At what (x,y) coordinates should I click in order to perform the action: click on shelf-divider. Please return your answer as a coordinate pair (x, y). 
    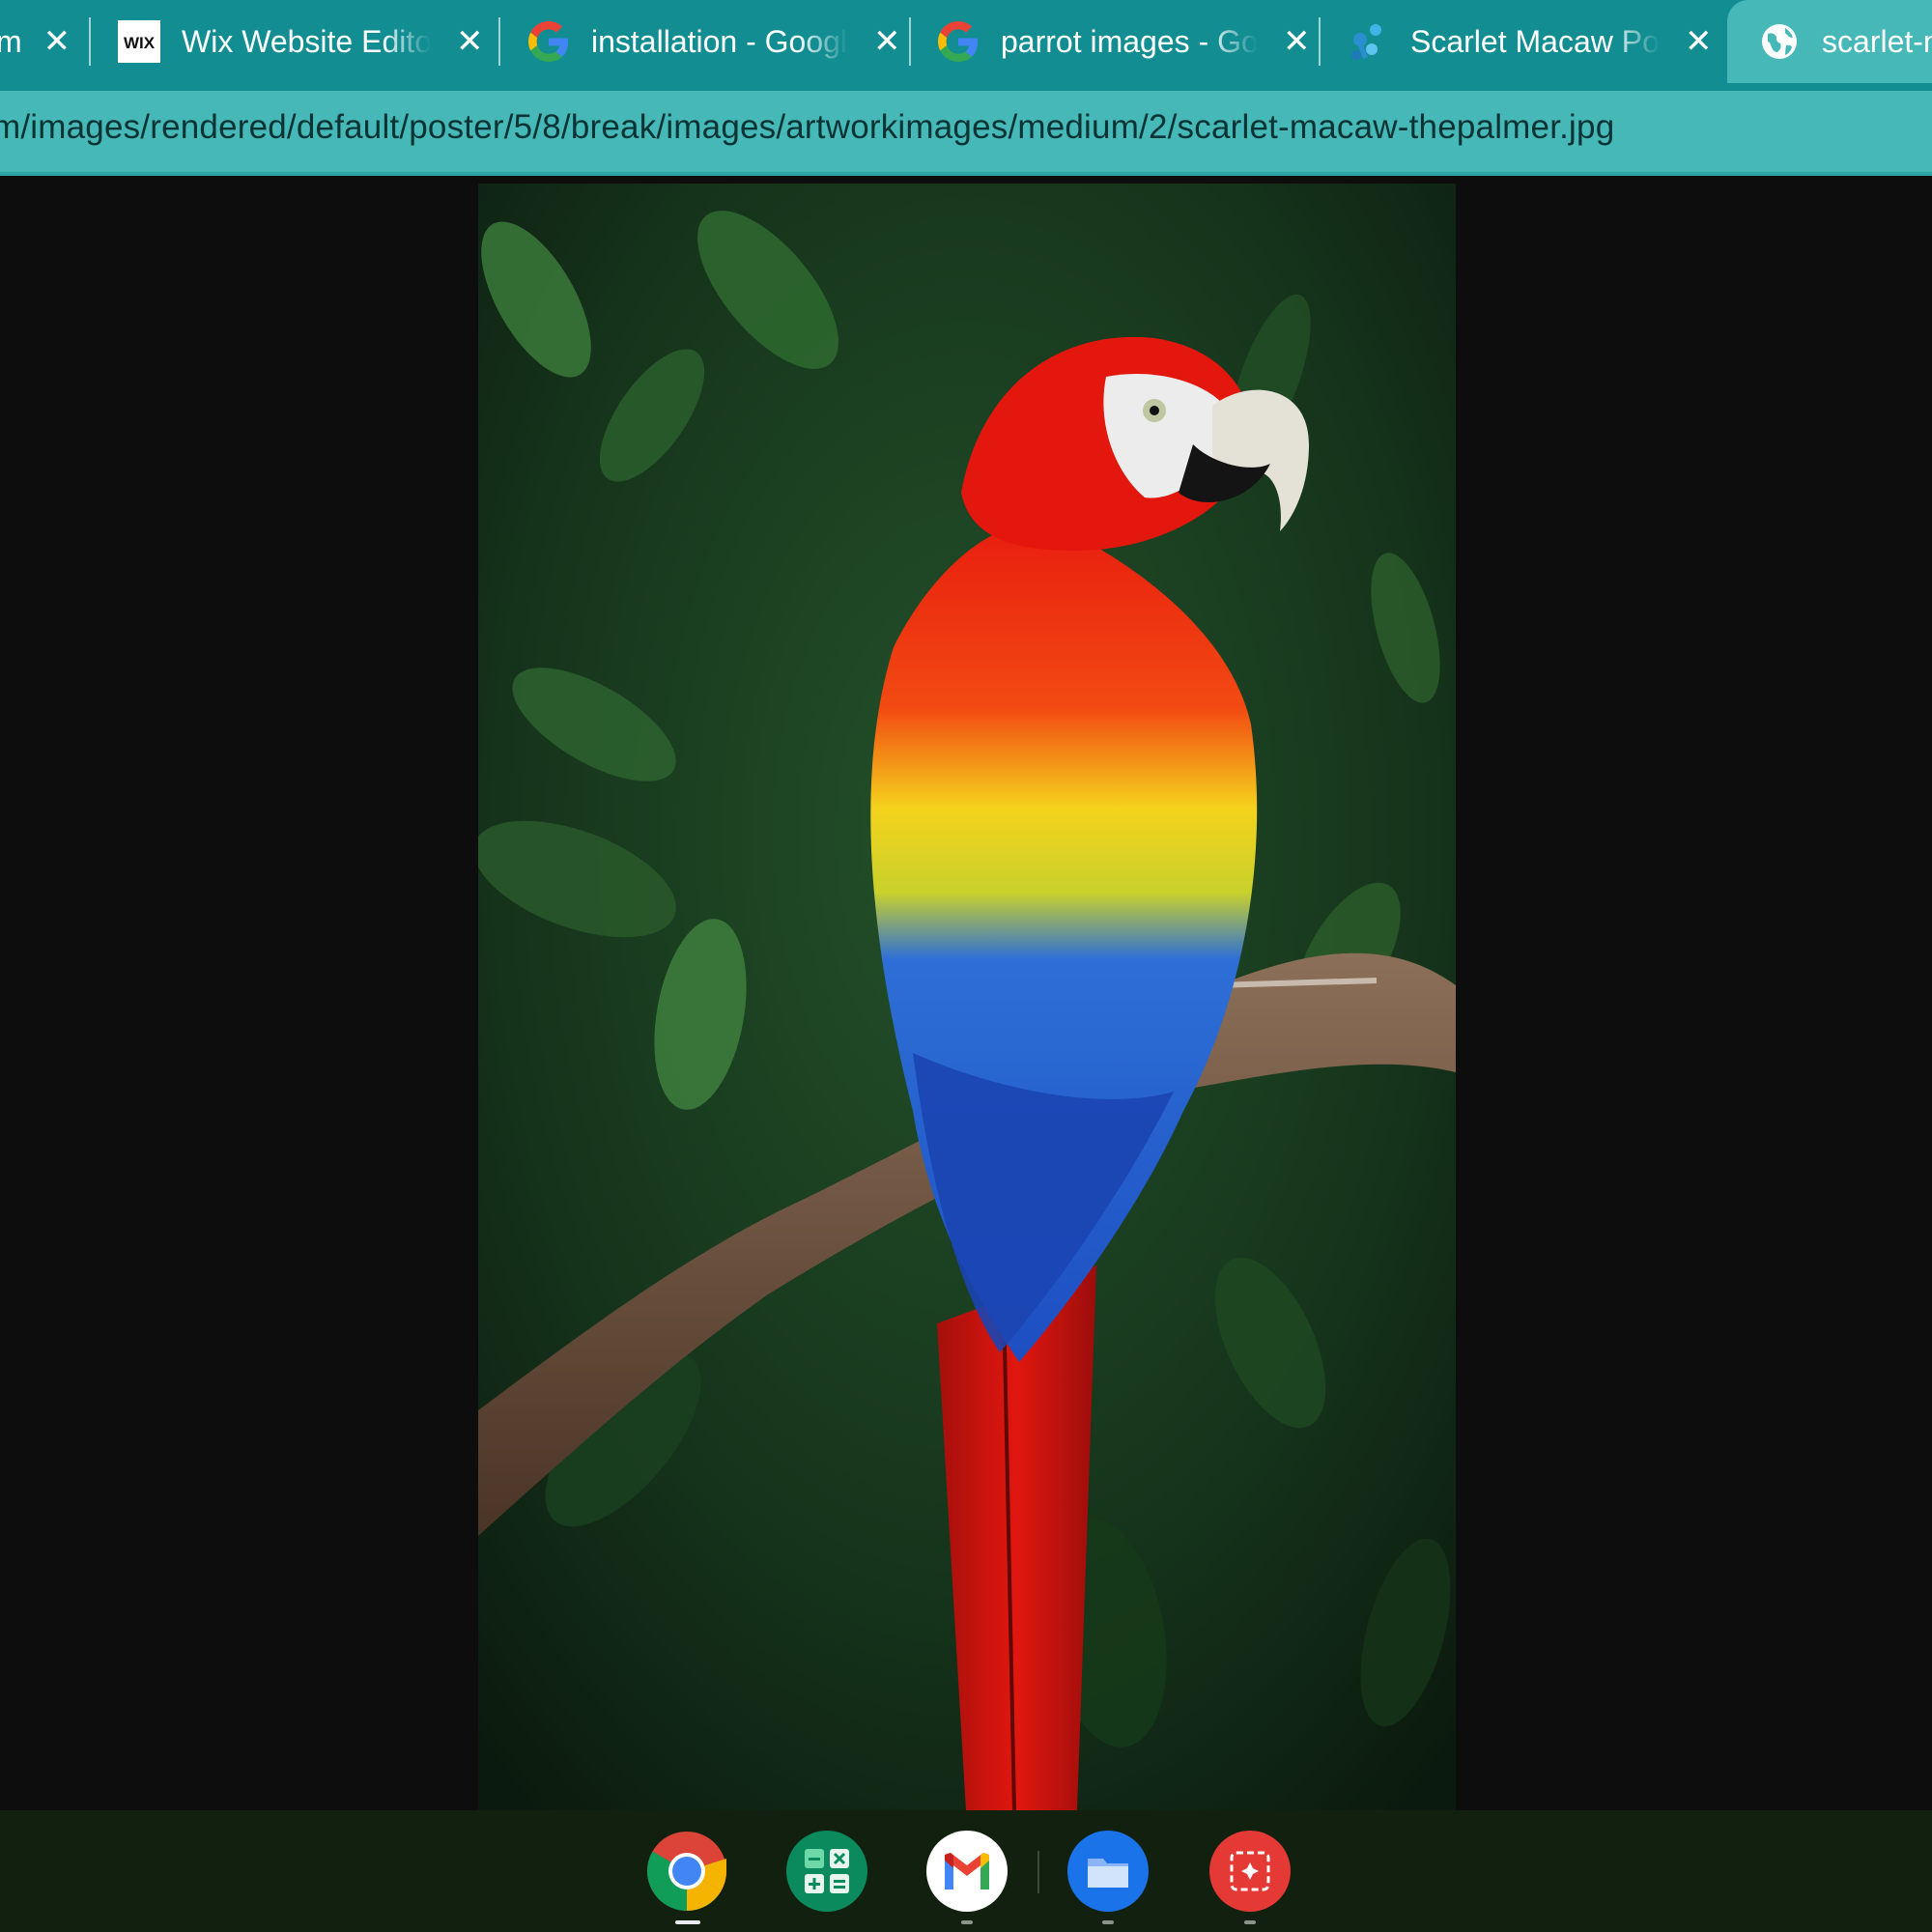
    Looking at the image, I should click on (1038, 1872).